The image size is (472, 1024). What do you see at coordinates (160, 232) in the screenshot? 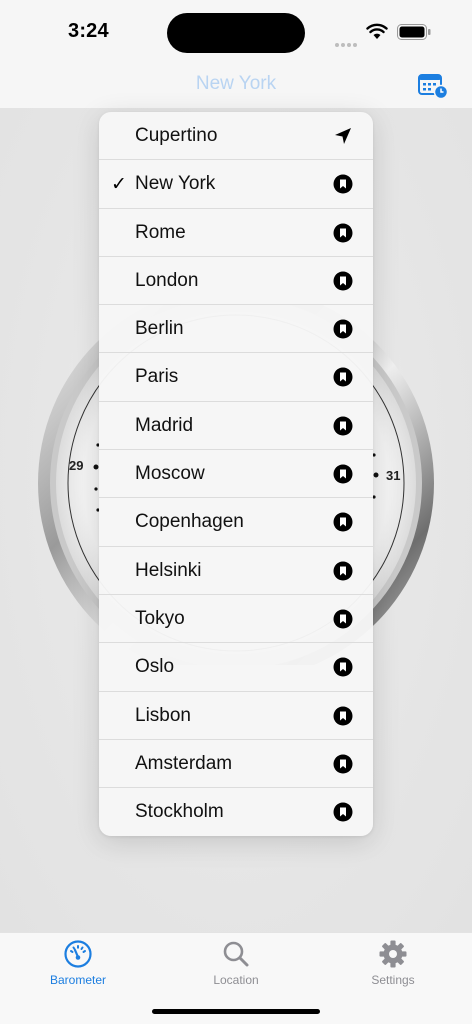
I see `menu-item-label: Rome` at bounding box center [160, 232].